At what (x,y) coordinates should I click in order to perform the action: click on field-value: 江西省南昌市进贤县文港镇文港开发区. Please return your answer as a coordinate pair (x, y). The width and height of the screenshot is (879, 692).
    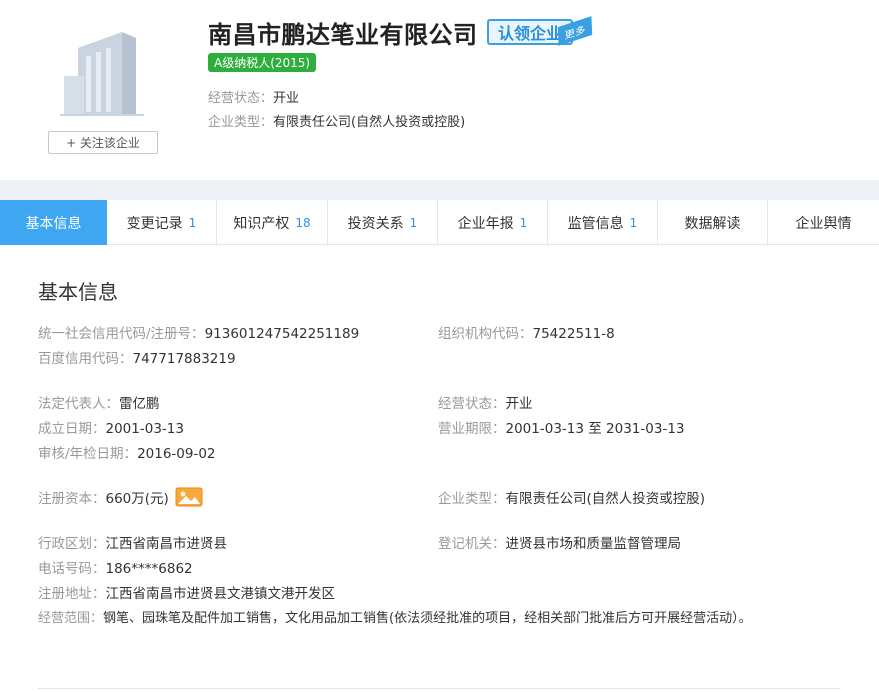
    Looking at the image, I should click on (220, 594).